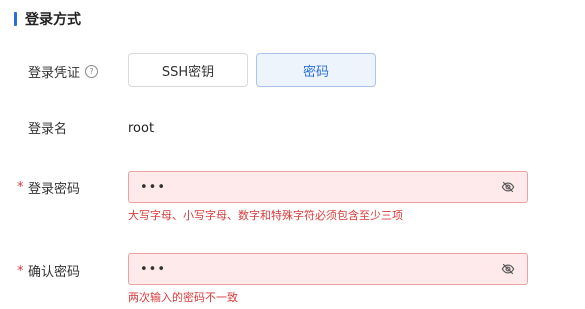 The image size is (585, 309). I want to click on ssh-key-option-button: SSH密钥, so click(188, 70).